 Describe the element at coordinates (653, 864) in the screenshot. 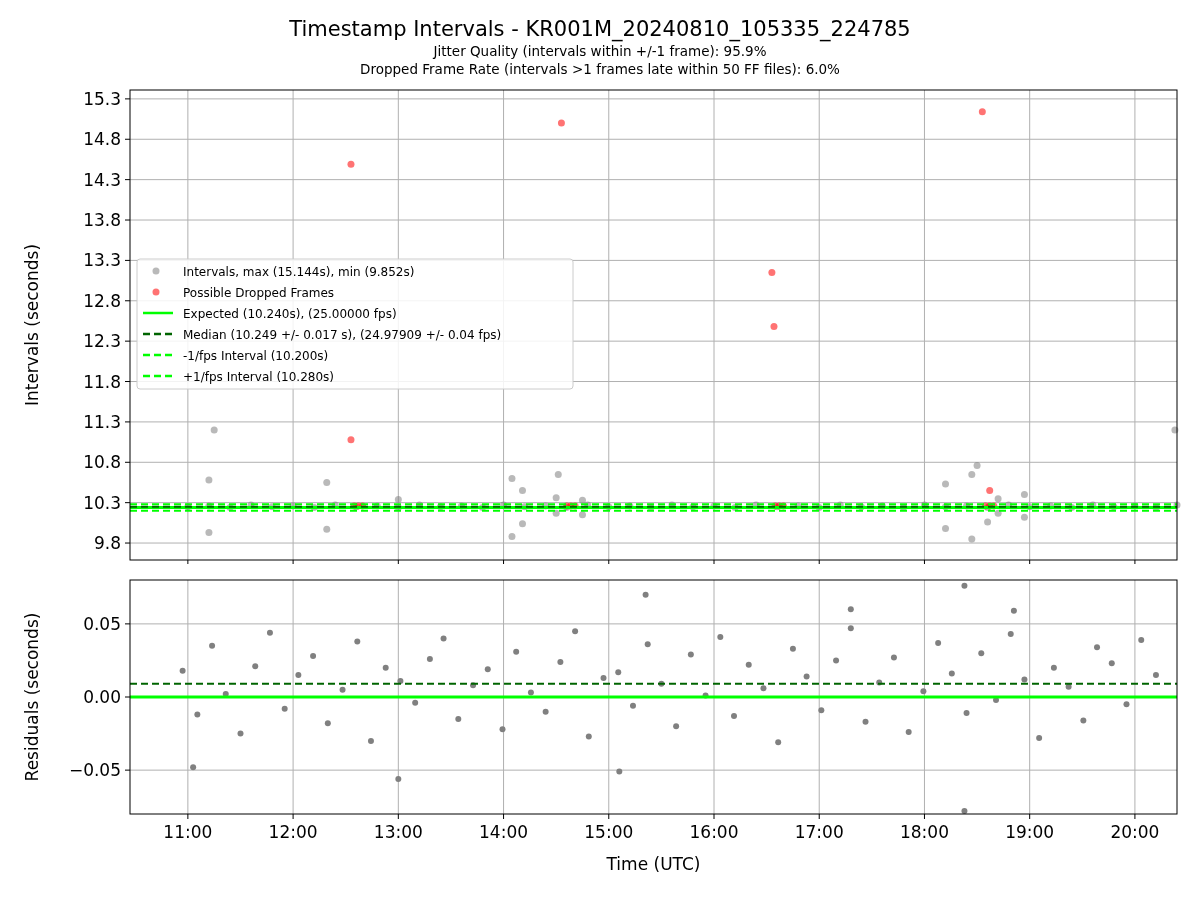

I see `x-axis-label: Time (UTC)` at that location.